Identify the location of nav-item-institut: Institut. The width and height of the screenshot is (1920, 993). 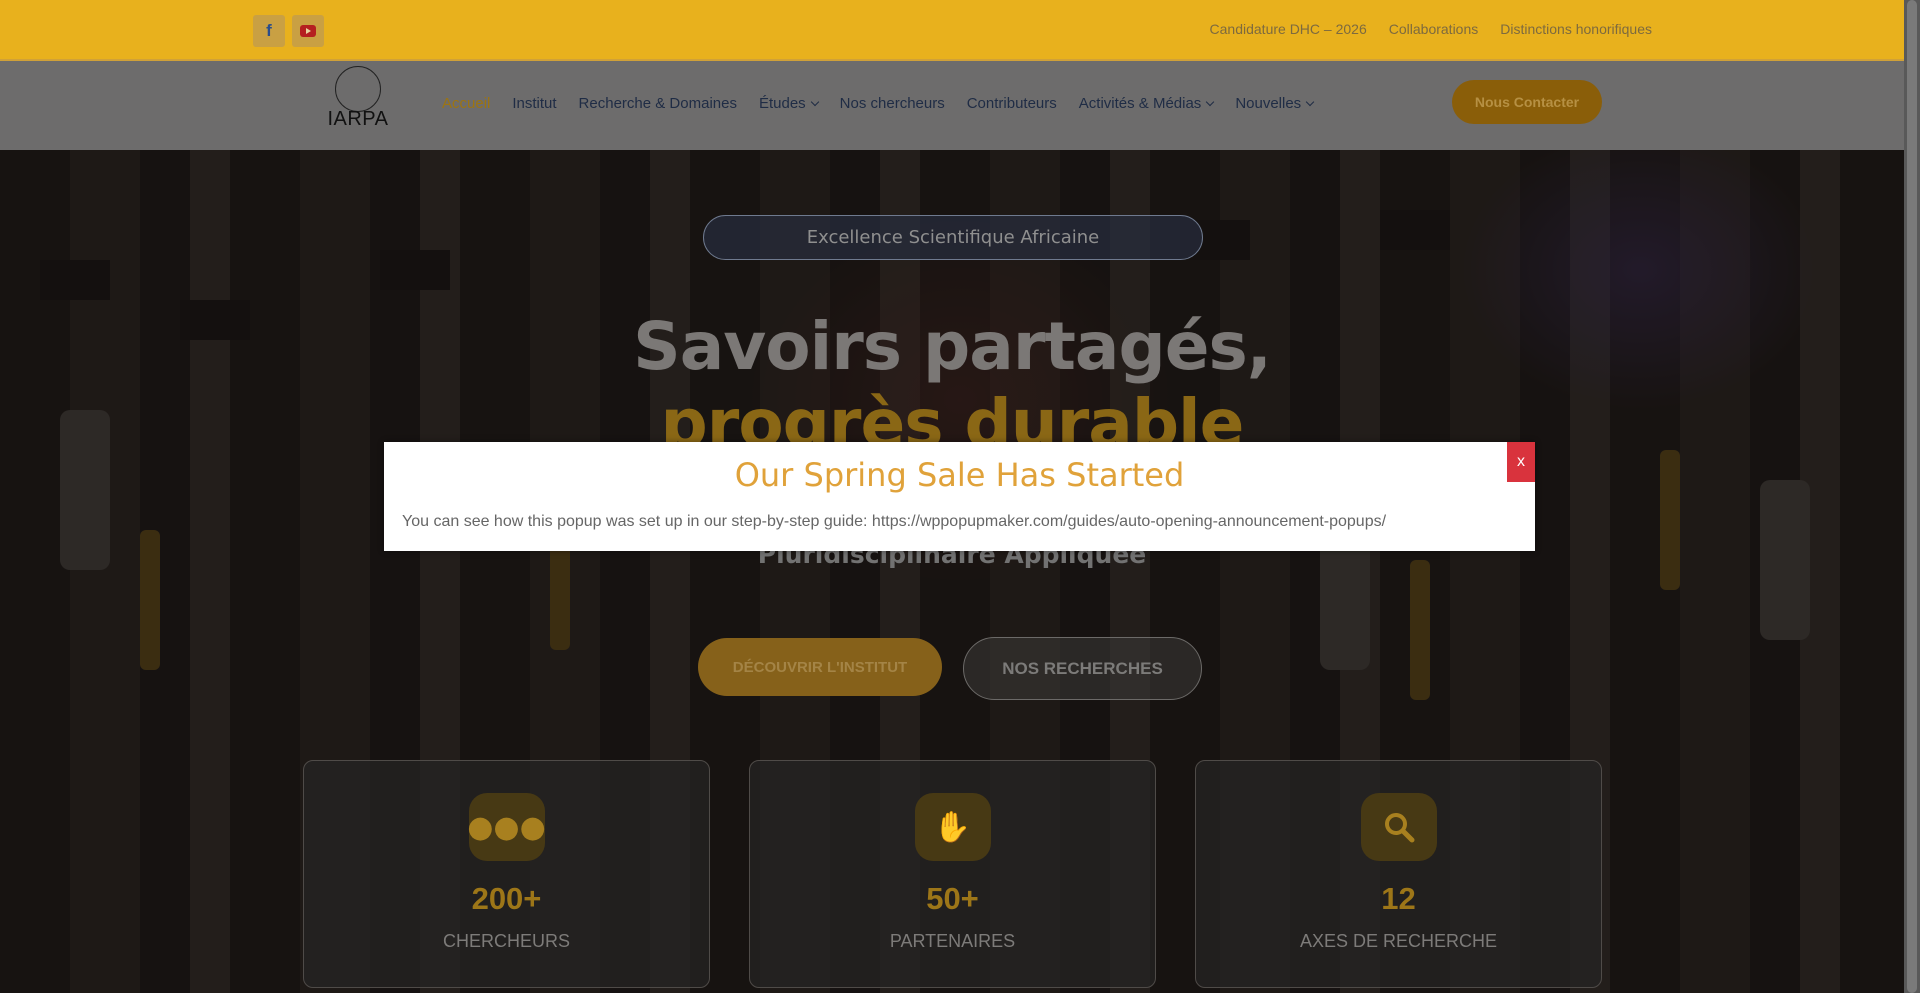
(534, 103).